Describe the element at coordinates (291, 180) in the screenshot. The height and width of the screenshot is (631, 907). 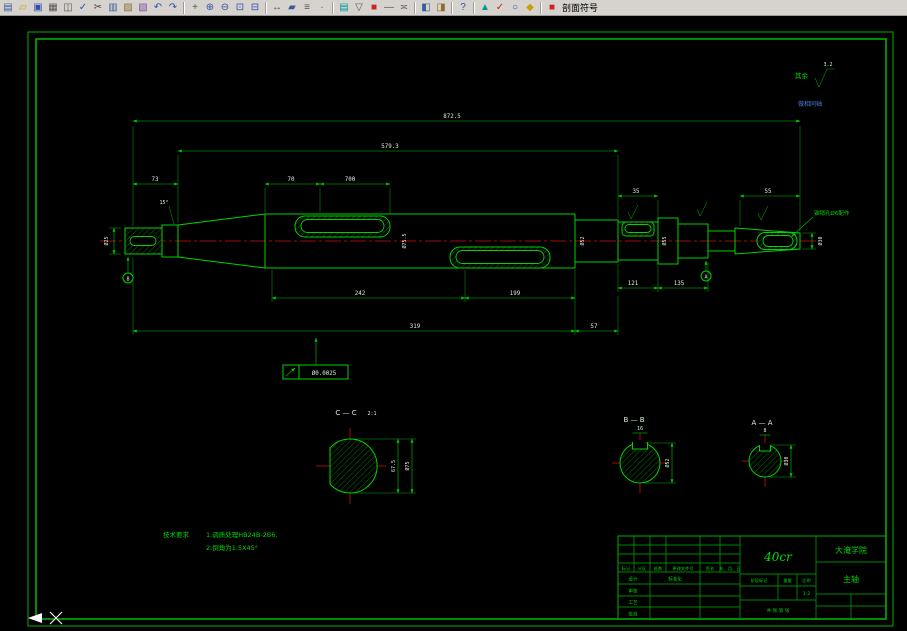
I see `dim-70: 70` at that location.